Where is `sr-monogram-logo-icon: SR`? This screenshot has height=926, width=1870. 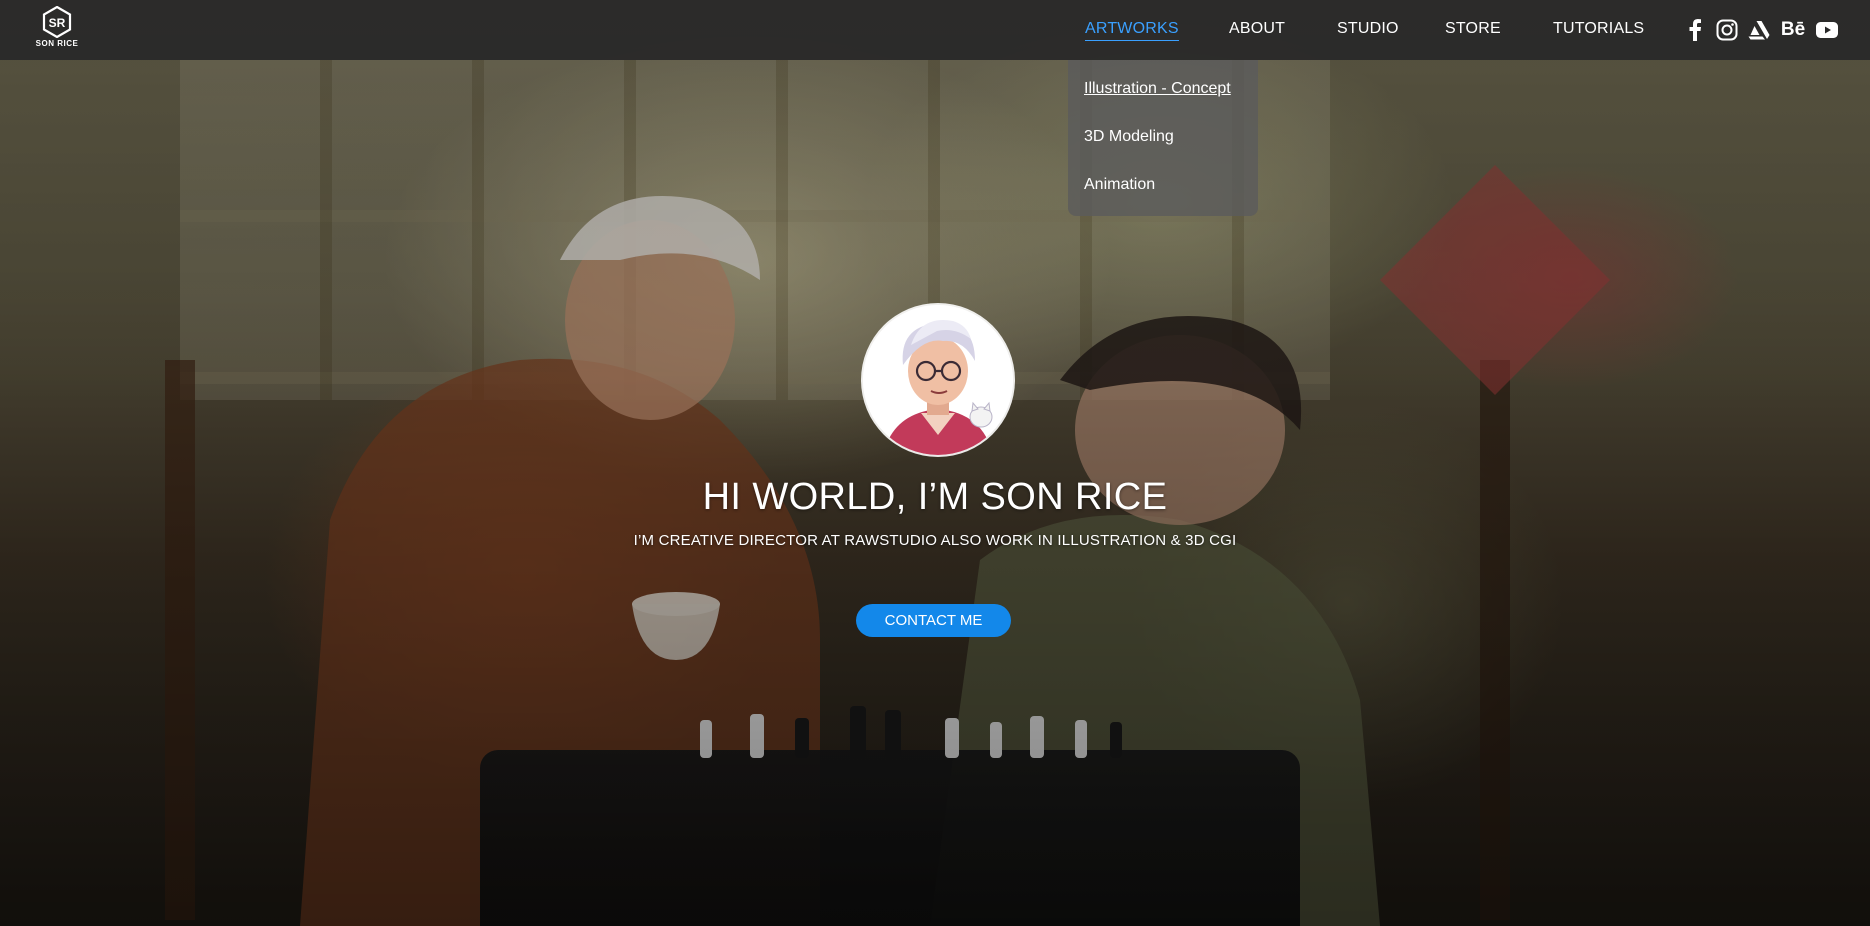
sr-monogram-logo-icon: SR is located at coordinates (57, 22).